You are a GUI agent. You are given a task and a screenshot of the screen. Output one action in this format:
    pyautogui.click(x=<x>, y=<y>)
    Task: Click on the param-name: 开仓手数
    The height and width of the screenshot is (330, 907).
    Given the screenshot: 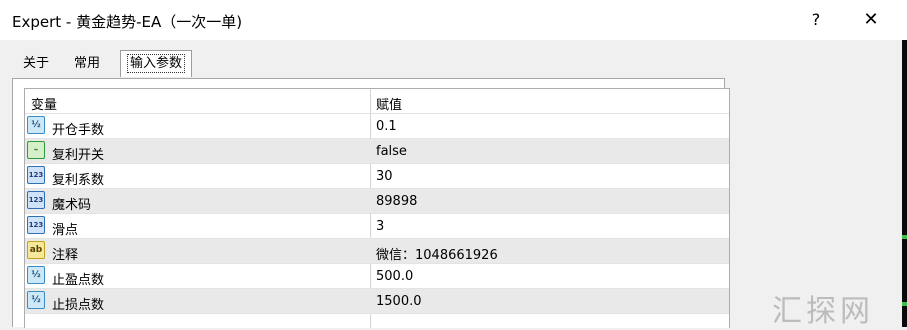 What is the action you would take?
    pyautogui.click(x=78, y=130)
    